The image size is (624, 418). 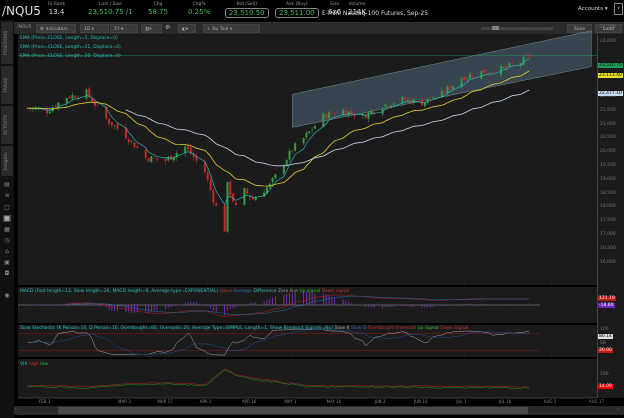 What do you see at coordinates (278, 379) in the screenshot?
I see `vix-low-line` at bounding box center [278, 379].